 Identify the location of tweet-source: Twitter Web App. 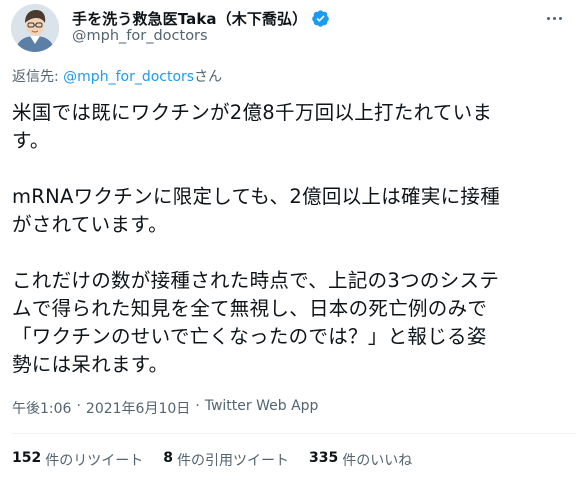
(262, 408).